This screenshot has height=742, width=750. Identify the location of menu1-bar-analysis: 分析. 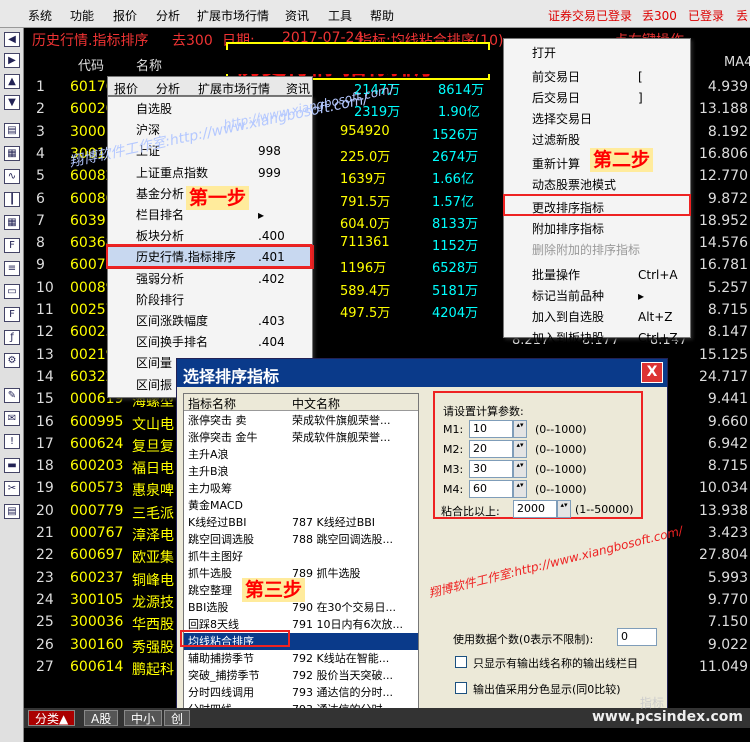
(168, 88).